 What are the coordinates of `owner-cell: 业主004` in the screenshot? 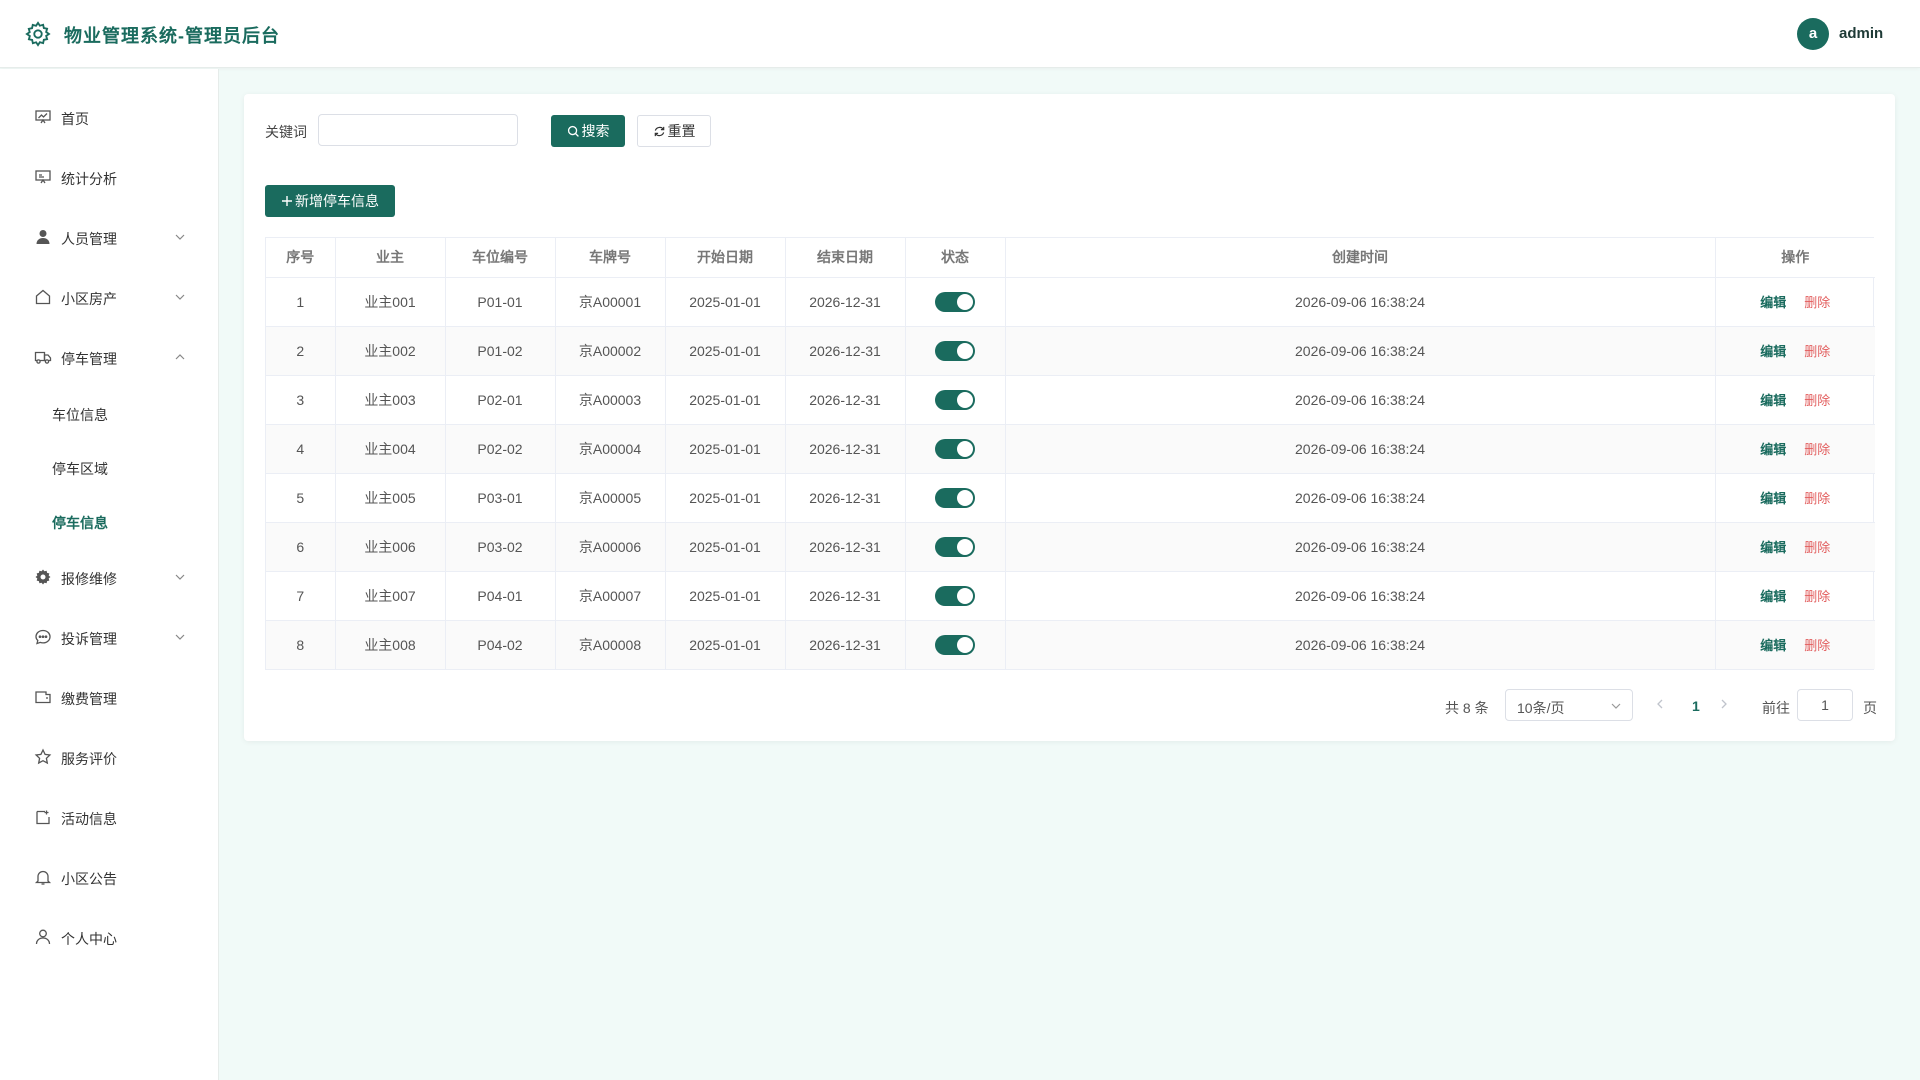 It's located at (390, 449).